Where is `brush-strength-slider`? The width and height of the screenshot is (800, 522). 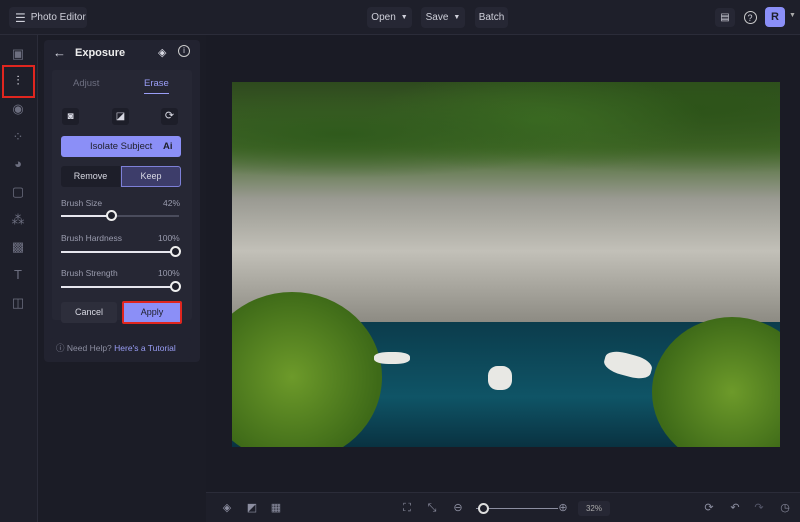
brush-strength-slider is located at coordinates (121, 286).